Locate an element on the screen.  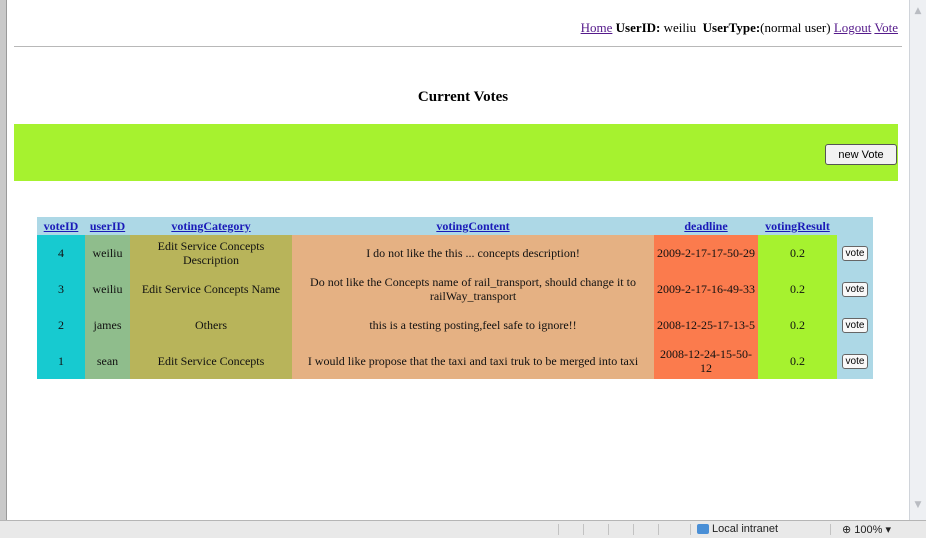
header-divider is located at coordinates (458, 46).